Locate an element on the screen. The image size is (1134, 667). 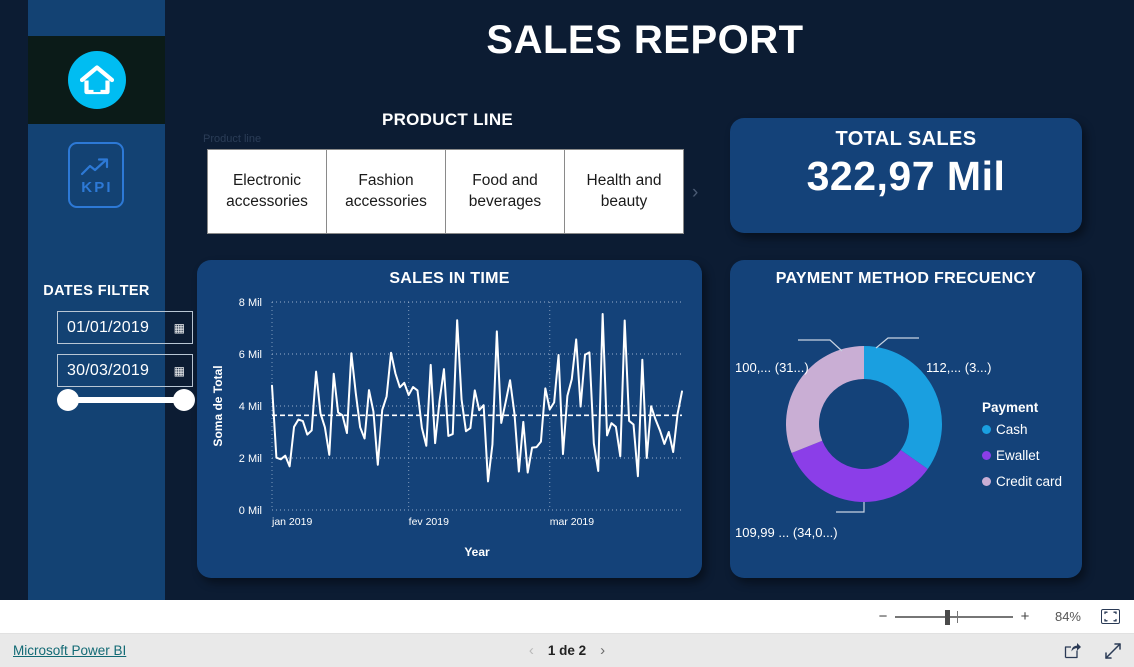
legend-title: Payment is located at coordinates (1010, 407).